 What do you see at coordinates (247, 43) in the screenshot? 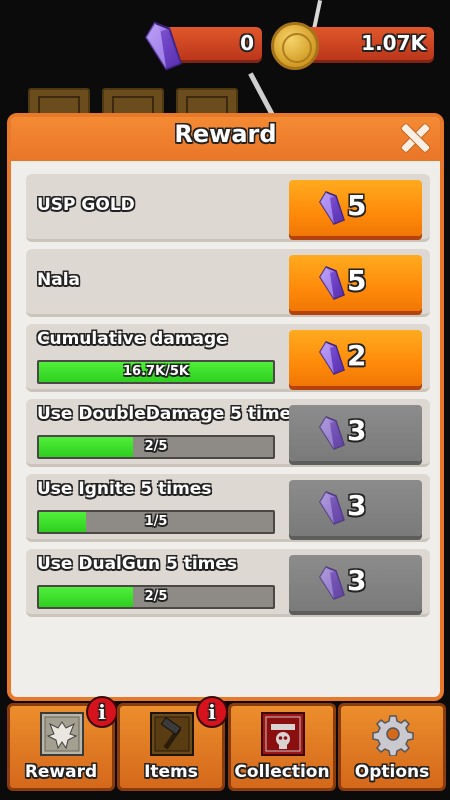
I see `gem-count: 0` at bounding box center [247, 43].